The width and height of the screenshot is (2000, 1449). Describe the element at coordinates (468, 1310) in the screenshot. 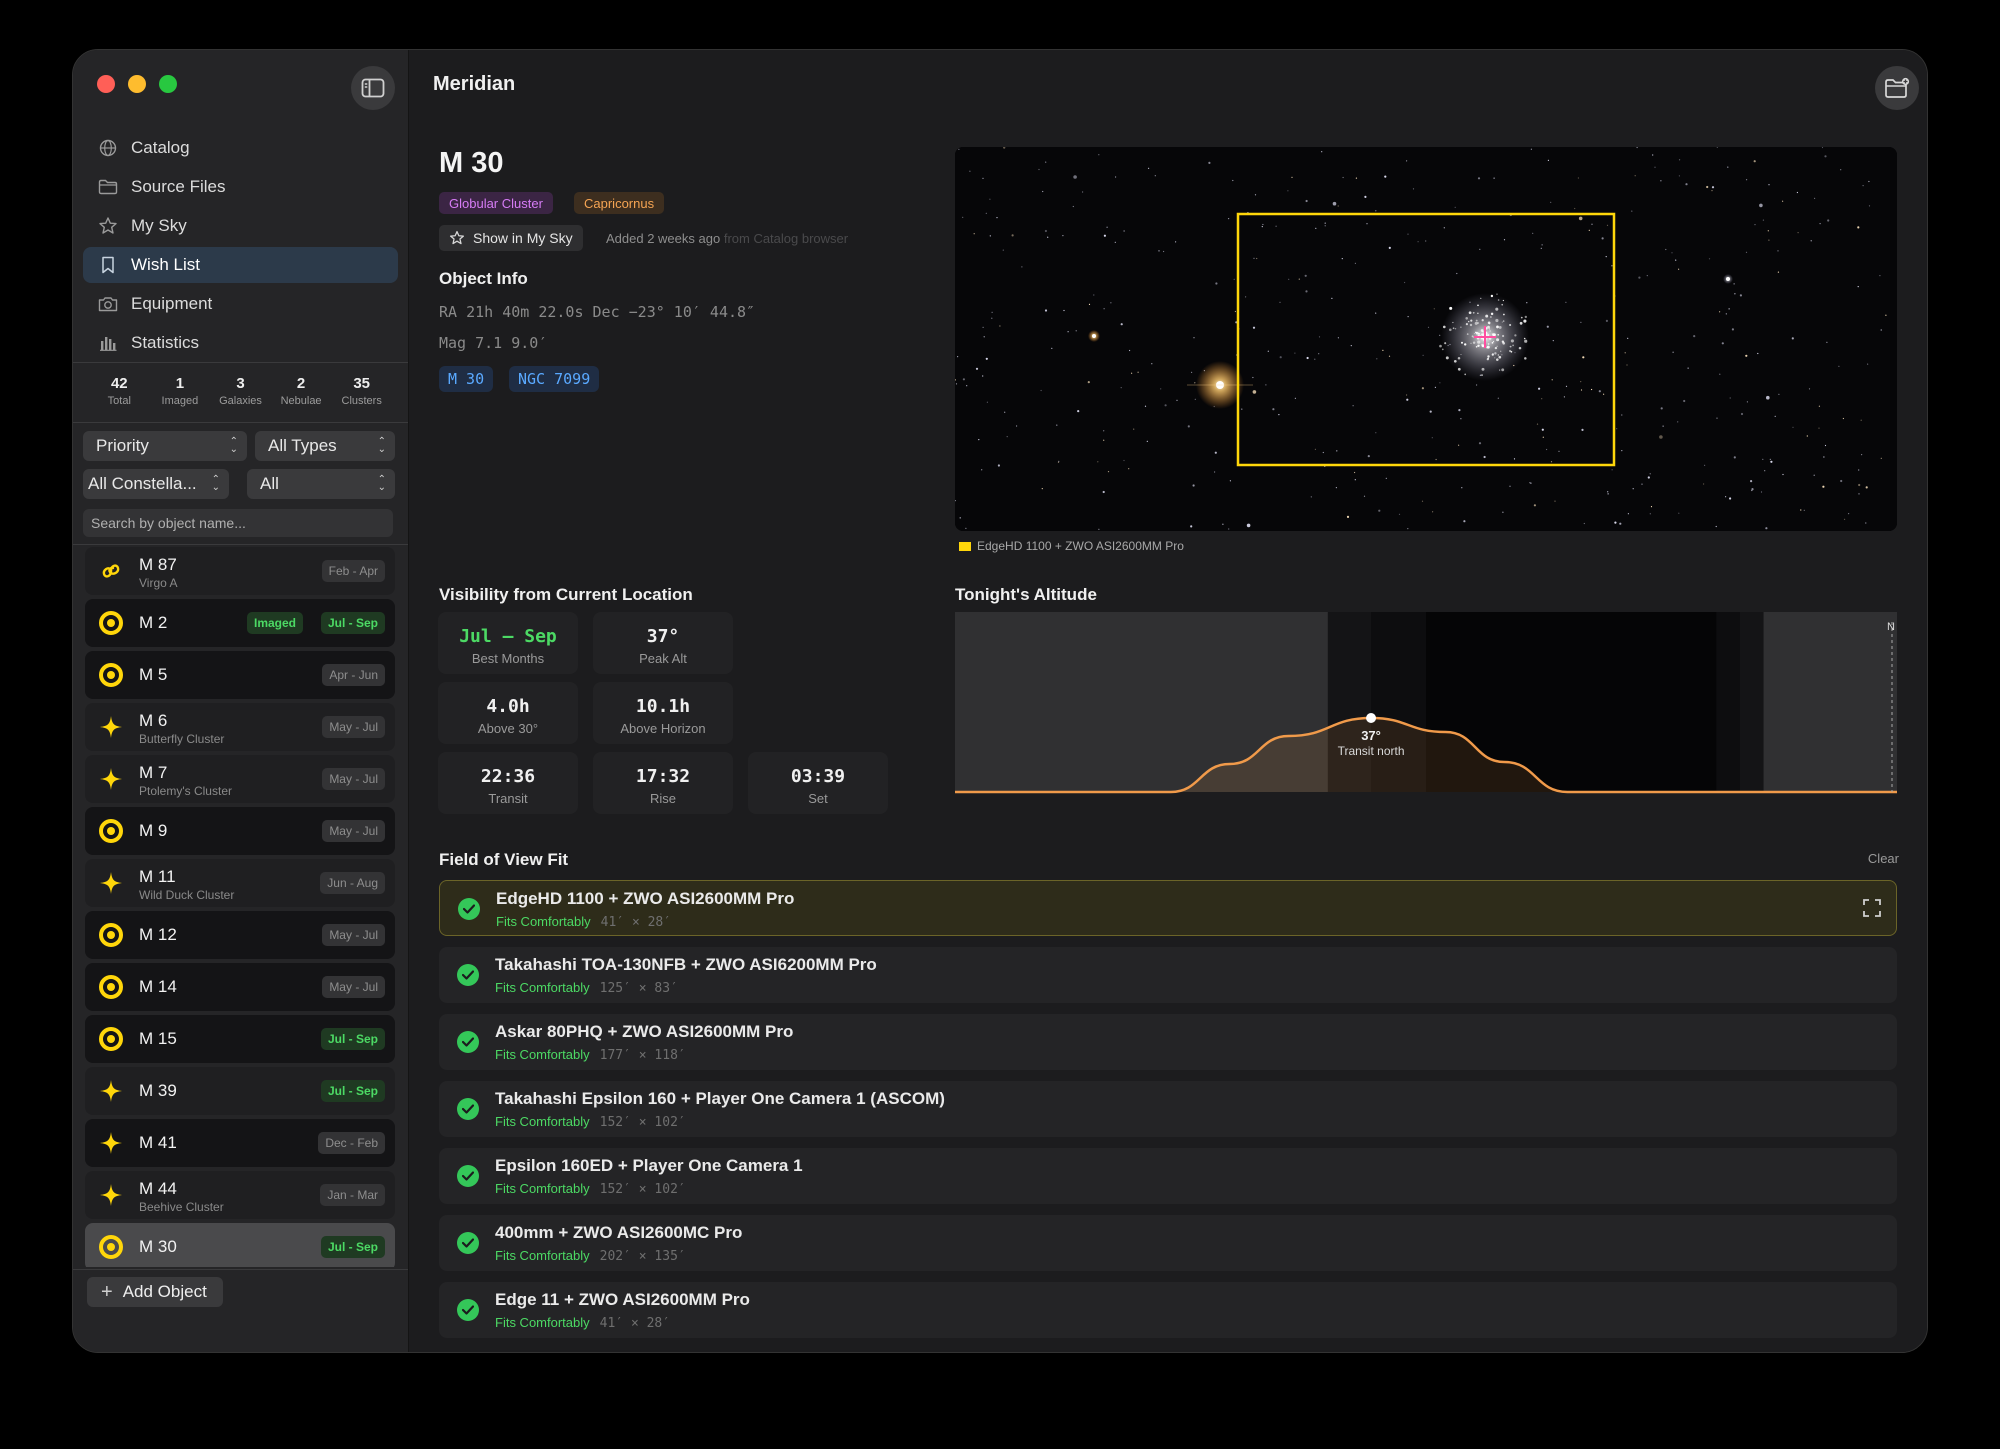

I see `checkmark-icon` at that location.